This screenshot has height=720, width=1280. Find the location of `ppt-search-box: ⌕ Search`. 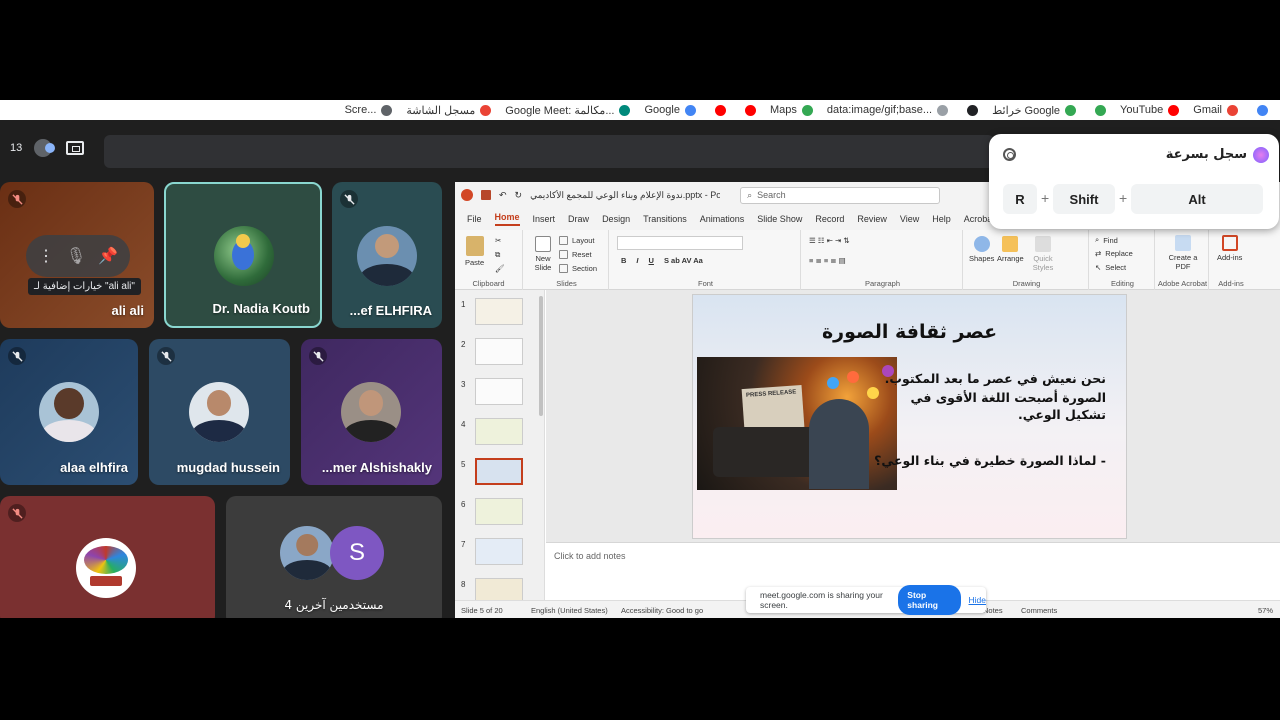

ppt-search-box: ⌕ Search is located at coordinates (840, 195).